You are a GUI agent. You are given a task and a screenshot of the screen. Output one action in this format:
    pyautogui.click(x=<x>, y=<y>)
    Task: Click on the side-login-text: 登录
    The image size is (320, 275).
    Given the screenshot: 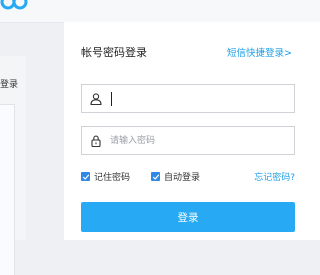 What is the action you would take?
    pyautogui.click(x=9, y=85)
    